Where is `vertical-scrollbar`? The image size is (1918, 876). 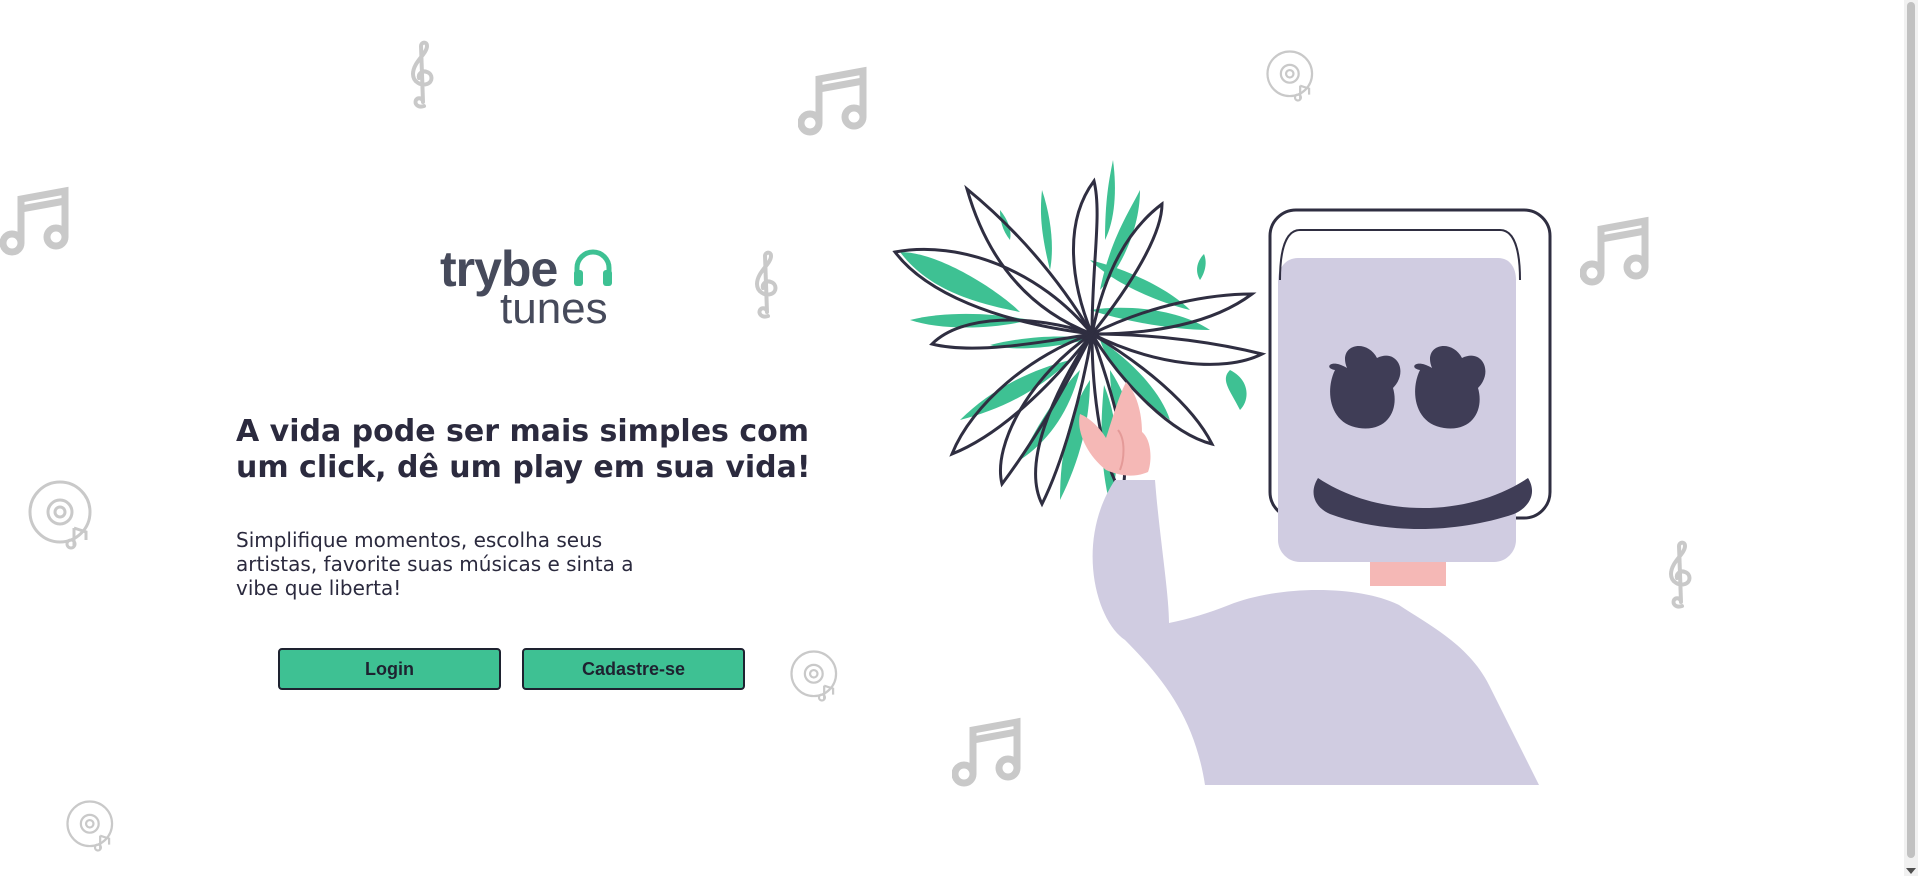 vertical-scrollbar is located at coordinates (1911, 438).